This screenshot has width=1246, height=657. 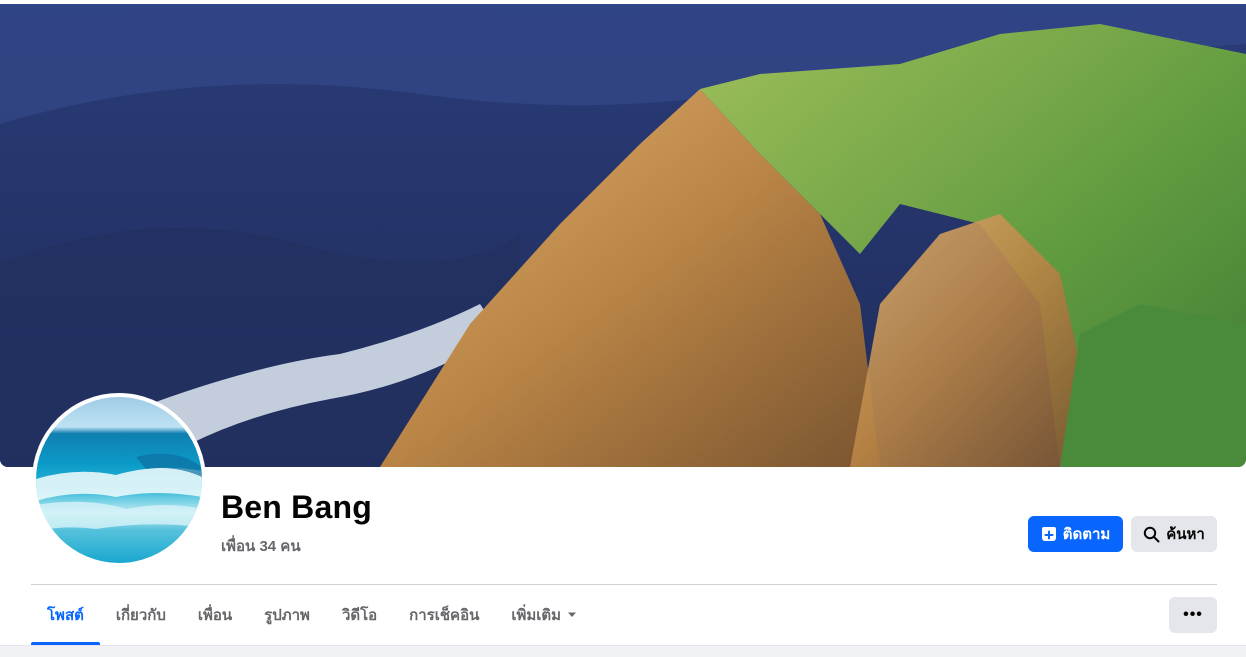 I want to click on search-icon, so click(x=1151, y=534).